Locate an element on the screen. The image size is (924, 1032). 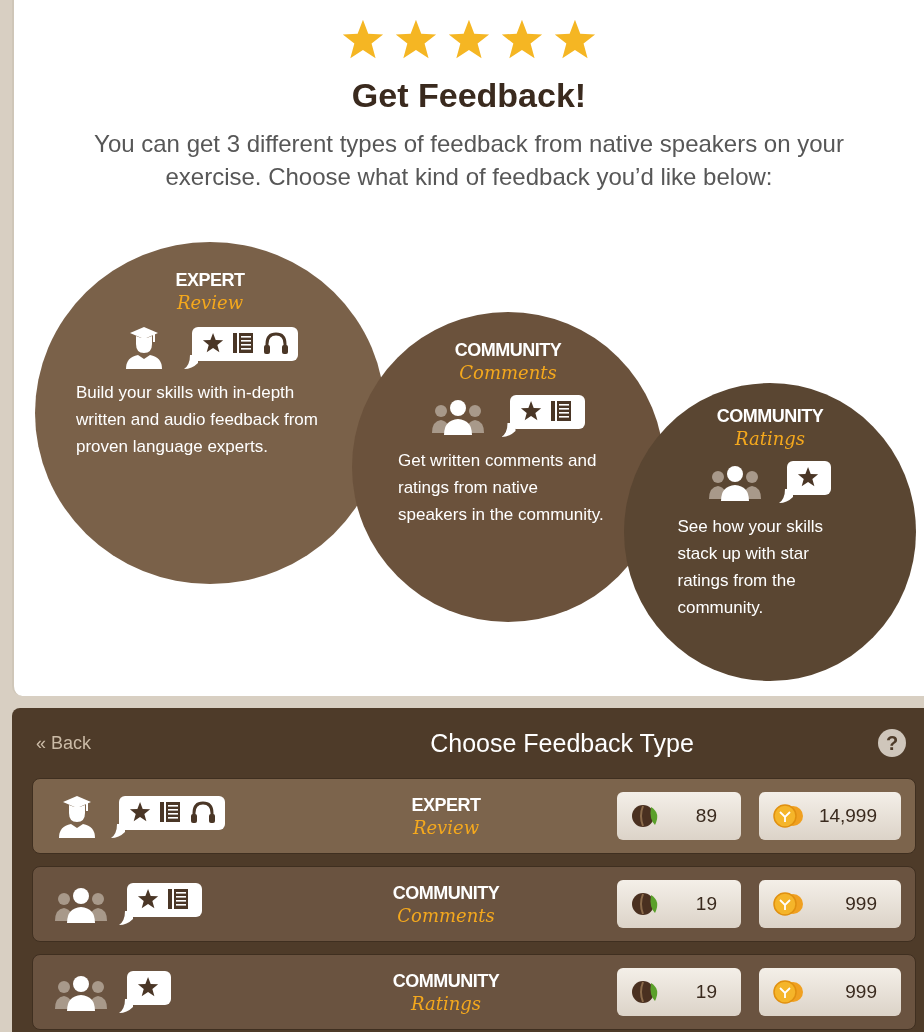
coins-price-button: 14,999 is located at coordinates (830, 816).